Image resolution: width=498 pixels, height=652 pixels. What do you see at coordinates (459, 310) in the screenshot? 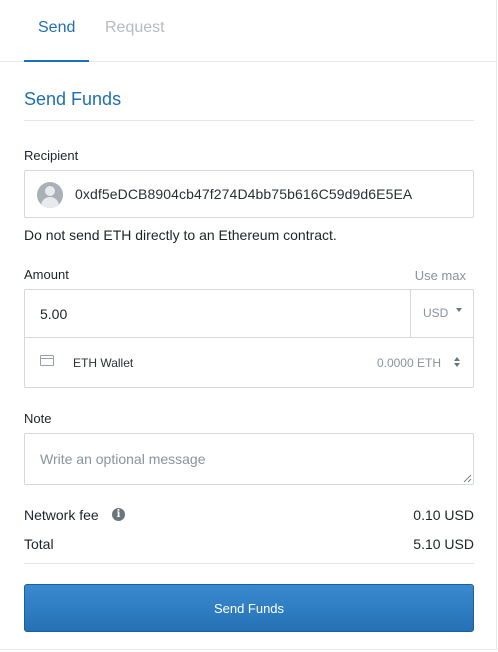
I see `chevron-down-icon` at bounding box center [459, 310].